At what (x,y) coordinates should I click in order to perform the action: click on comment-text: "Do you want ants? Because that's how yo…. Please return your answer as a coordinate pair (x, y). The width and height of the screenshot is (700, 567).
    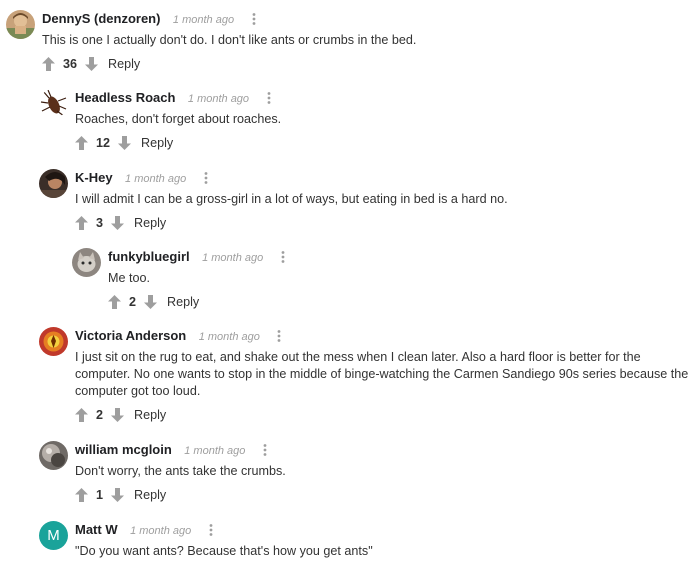
    Looking at the image, I should click on (224, 551).